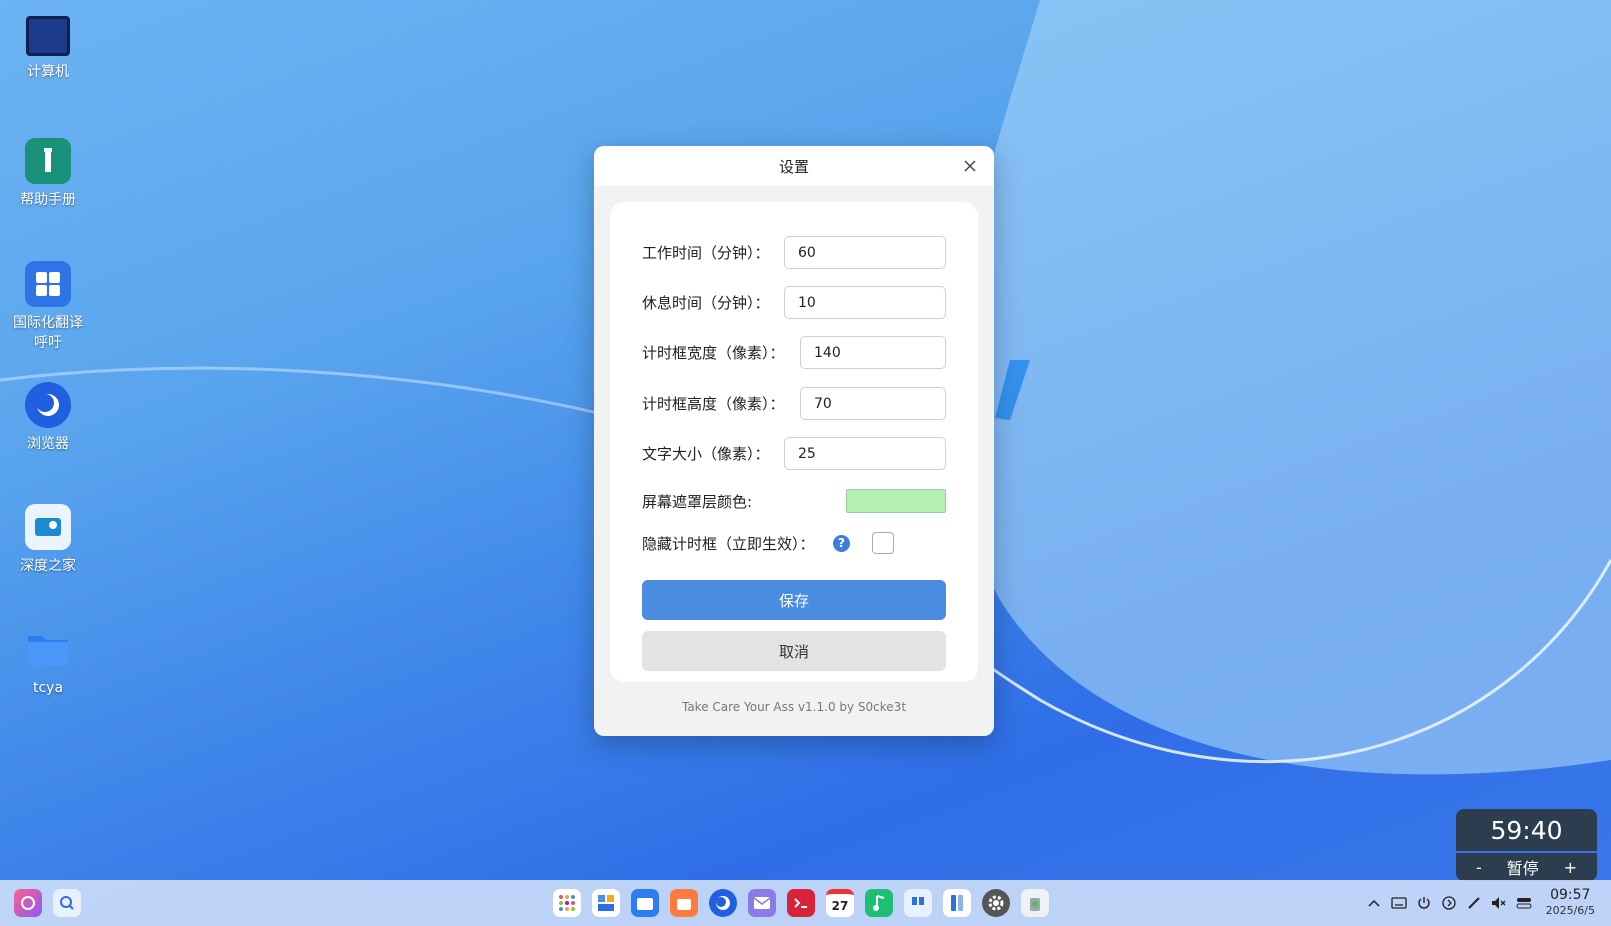  What do you see at coordinates (794, 707) in the screenshot?
I see `dialog-footer: Take Care Your Ass v1.1.0 by S0cke3t` at bounding box center [794, 707].